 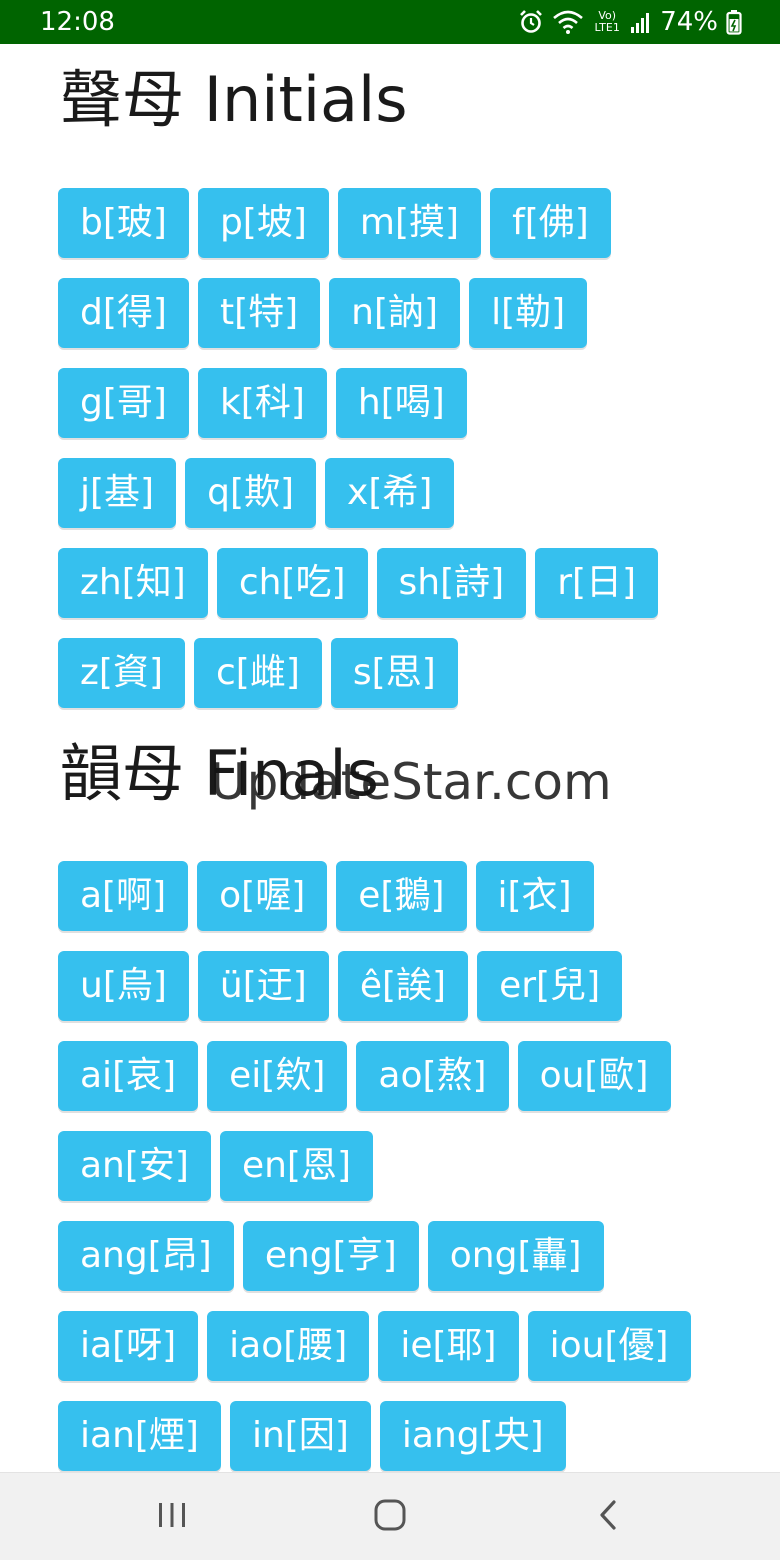 I want to click on finals-row: ai[哀] ei[欸] ao[熬] ou[歐], so click(x=398, y=1076).